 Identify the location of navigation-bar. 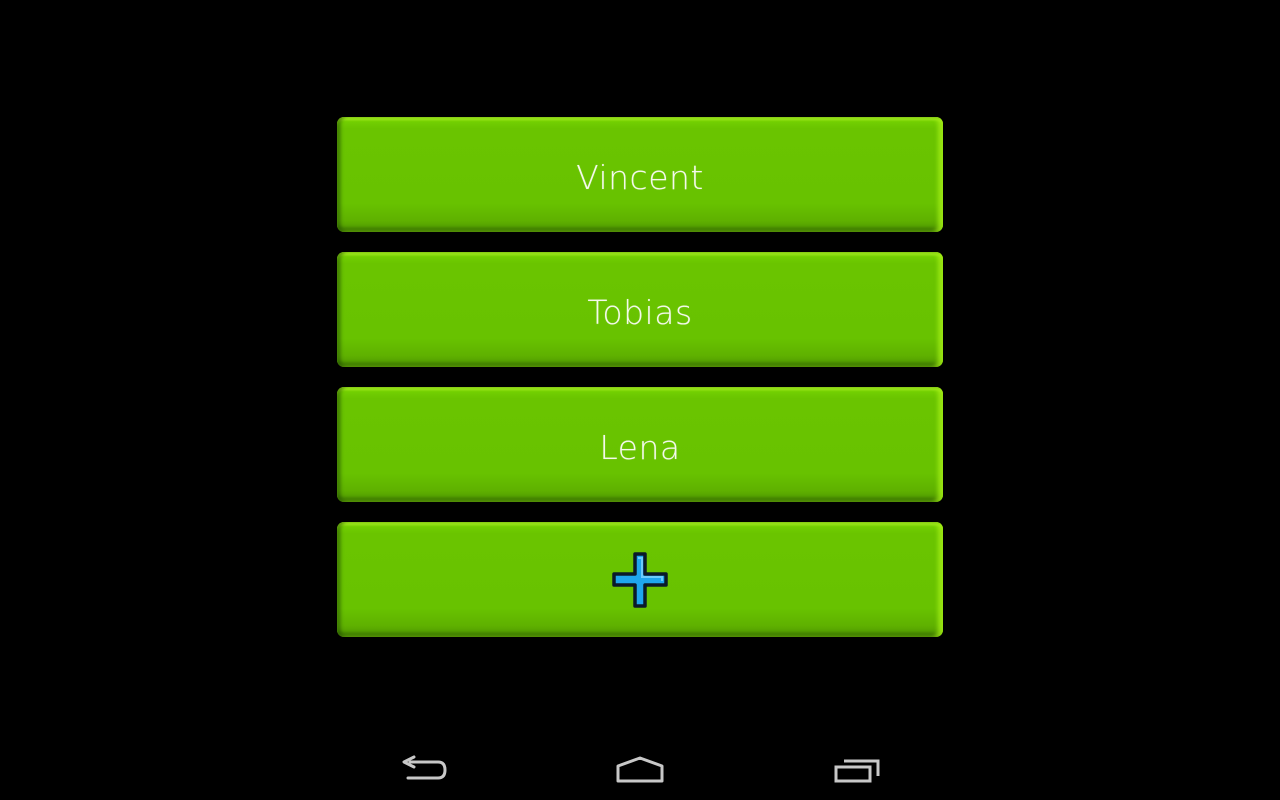
(640, 770).